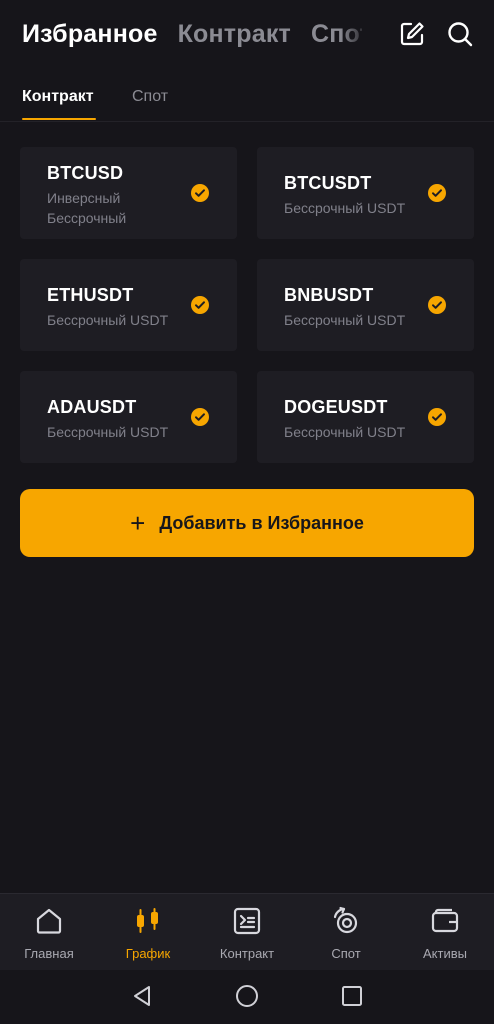 Image resolution: width=494 pixels, height=1024 pixels. I want to click on tabs-fade, so click(355, 34).